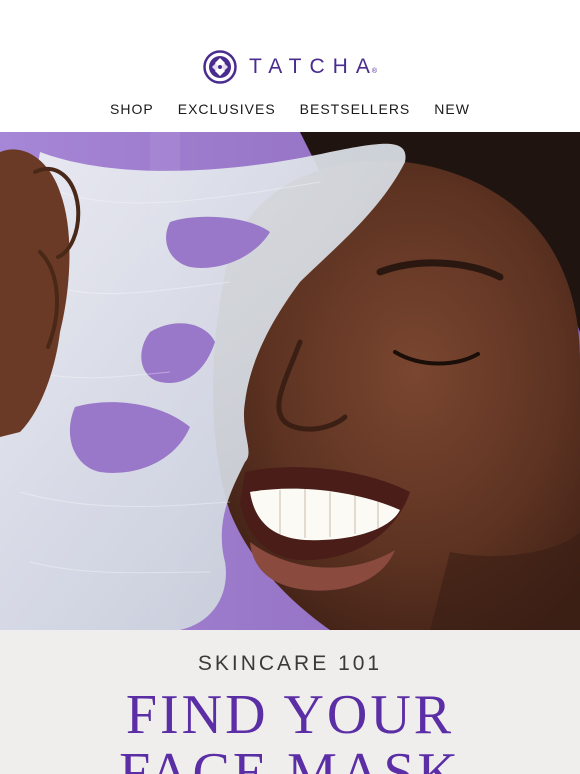 This screenshot has width=580, height=774. I want to click on headline-line-1: FIND YOUR, so click(290, 715).